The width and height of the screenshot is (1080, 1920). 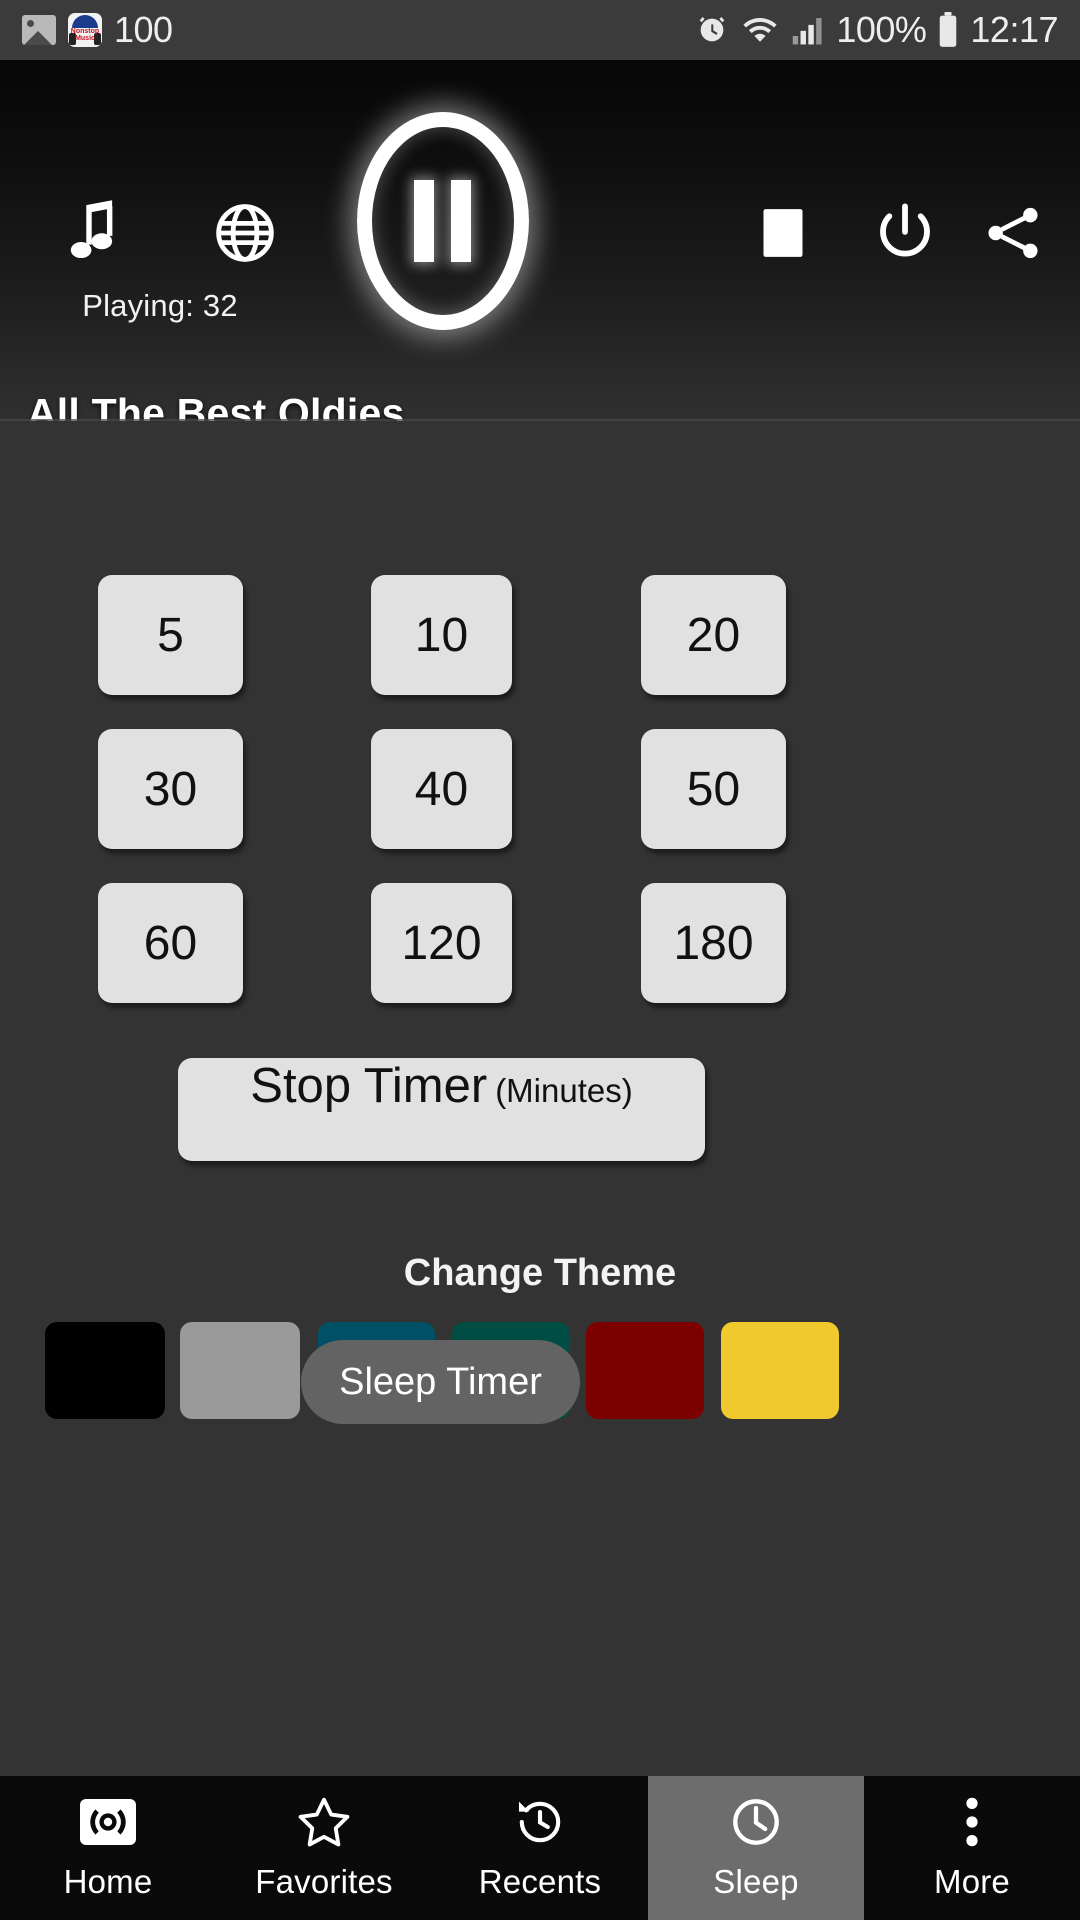 I want to click on nonstop-music-app-icon: Nonstop Music, so click(x=85, y=30).